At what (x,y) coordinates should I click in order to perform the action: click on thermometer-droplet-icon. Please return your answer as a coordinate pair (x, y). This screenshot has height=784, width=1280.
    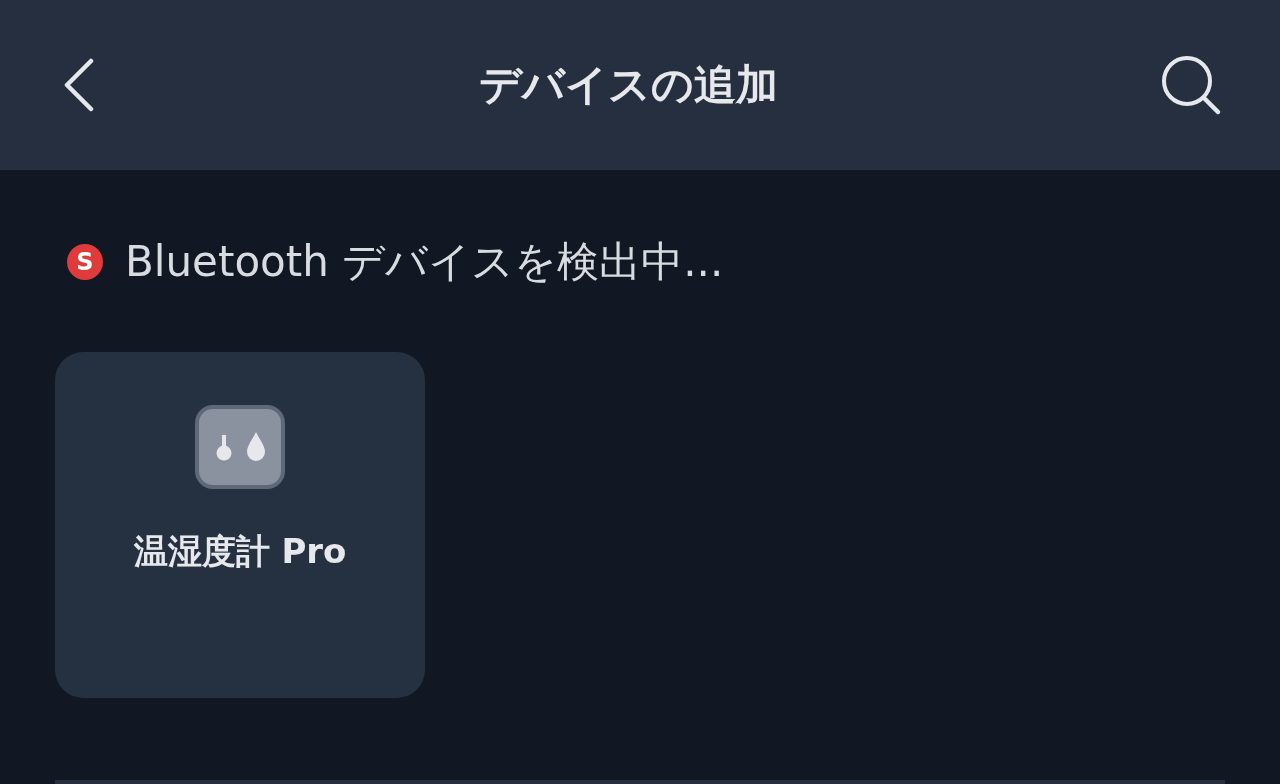
    Looking at the image, I should click on (240, 447).